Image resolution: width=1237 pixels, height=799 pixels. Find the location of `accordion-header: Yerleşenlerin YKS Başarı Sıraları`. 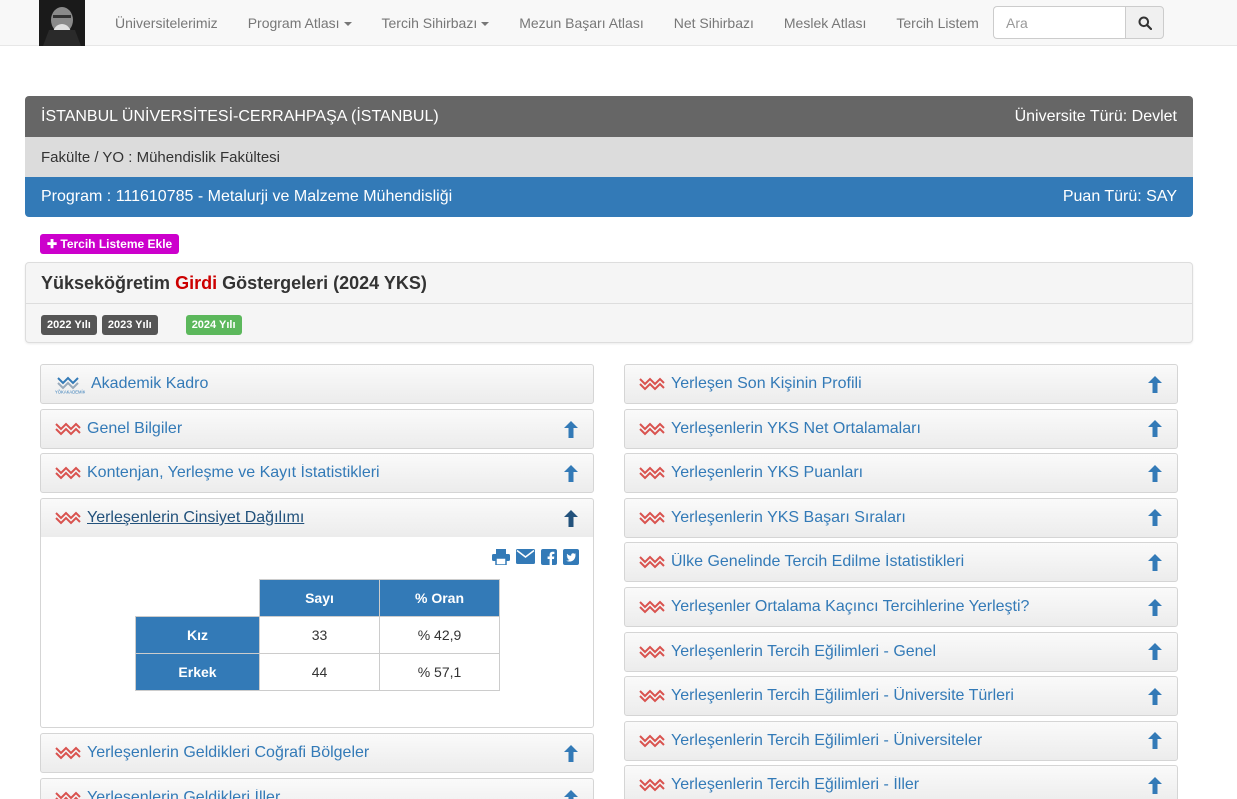

accordion-header: Yerleşenlerin YKS Başarı Sıraları is located at coordinates (901, 517).